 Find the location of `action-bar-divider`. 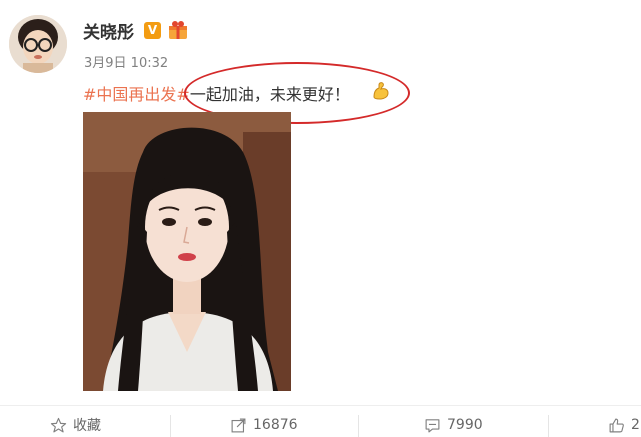

action-bar-divider is located at coordinates (320, 405).